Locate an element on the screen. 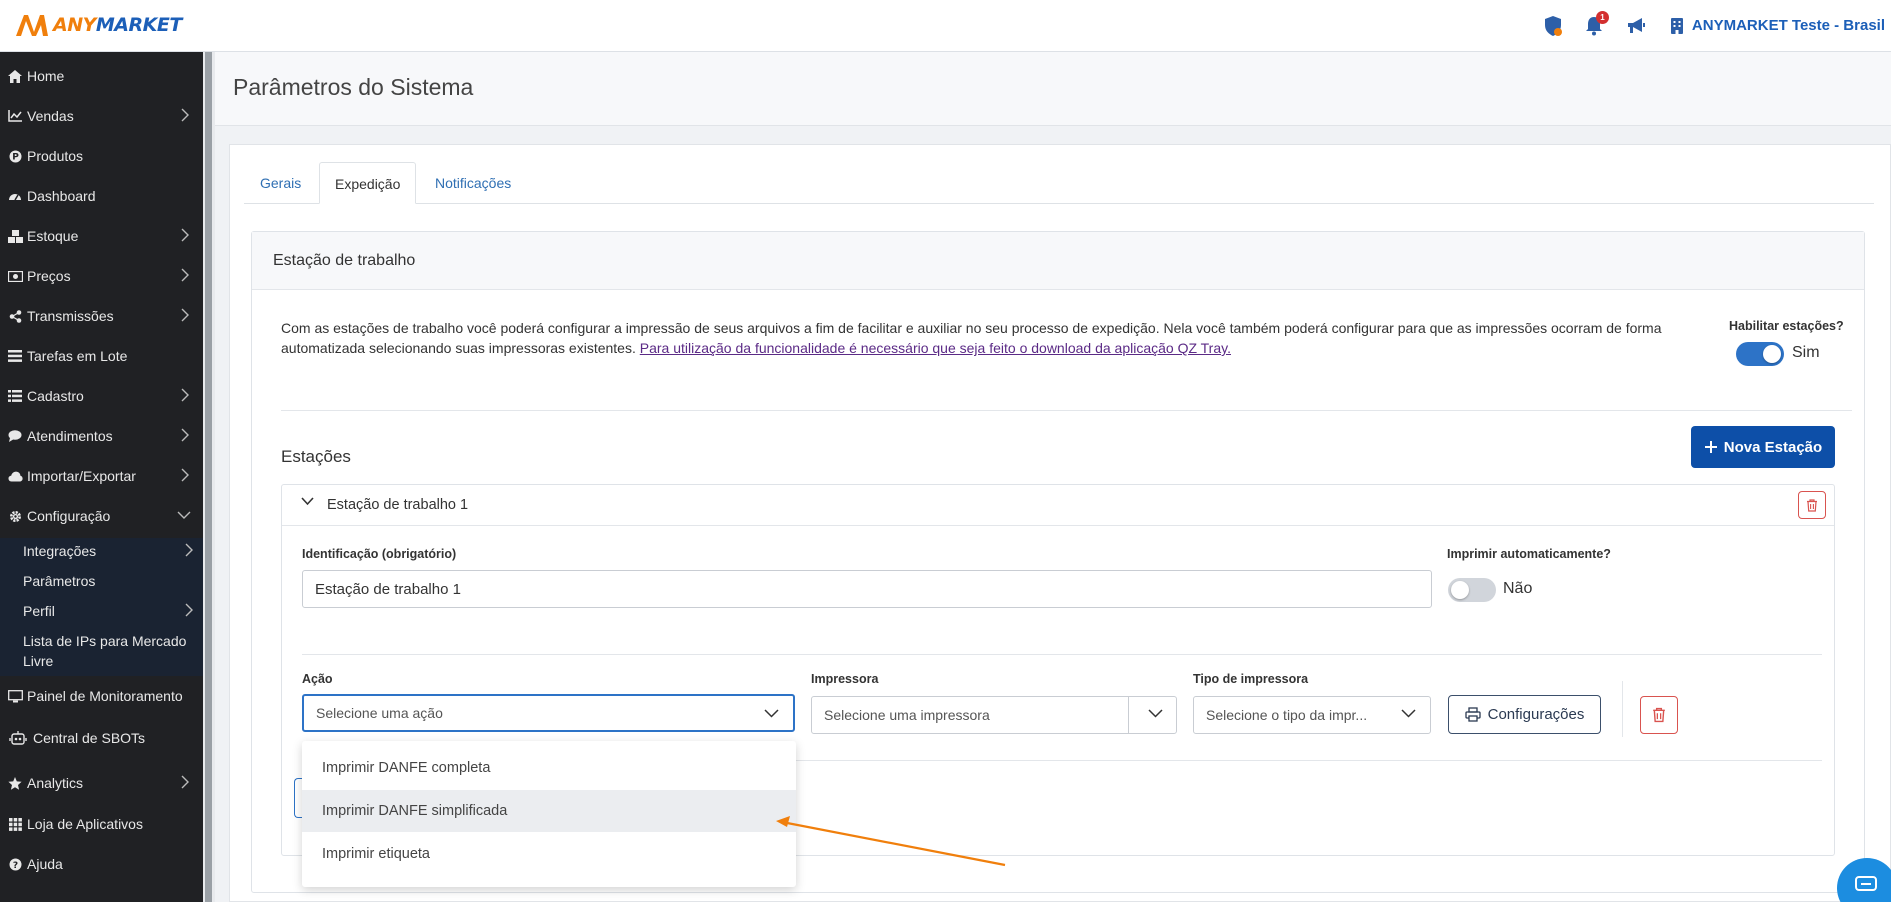  chat-bubble-icon is located at coordinates (1866, 883).